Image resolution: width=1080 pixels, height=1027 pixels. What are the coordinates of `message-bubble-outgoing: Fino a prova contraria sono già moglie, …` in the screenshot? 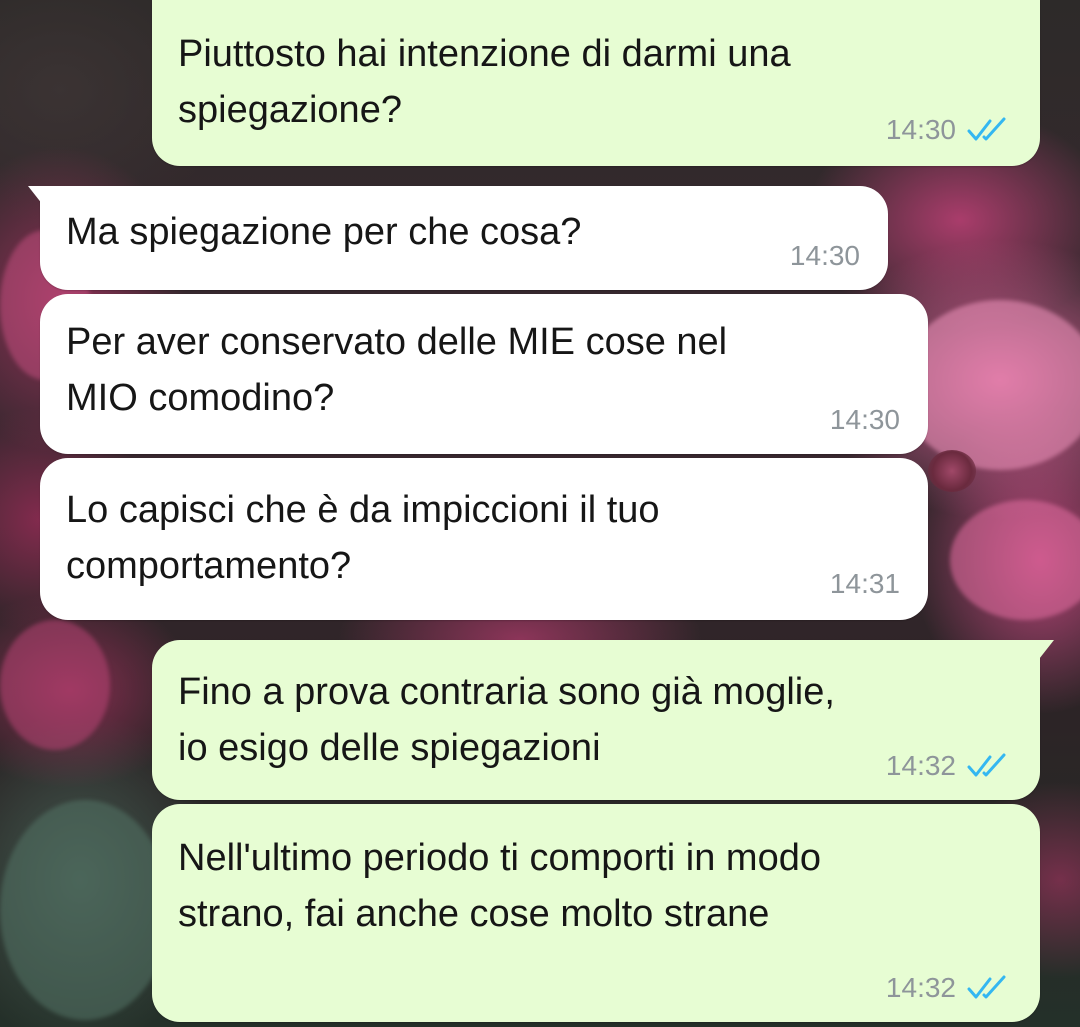 It's located at (603, 720).